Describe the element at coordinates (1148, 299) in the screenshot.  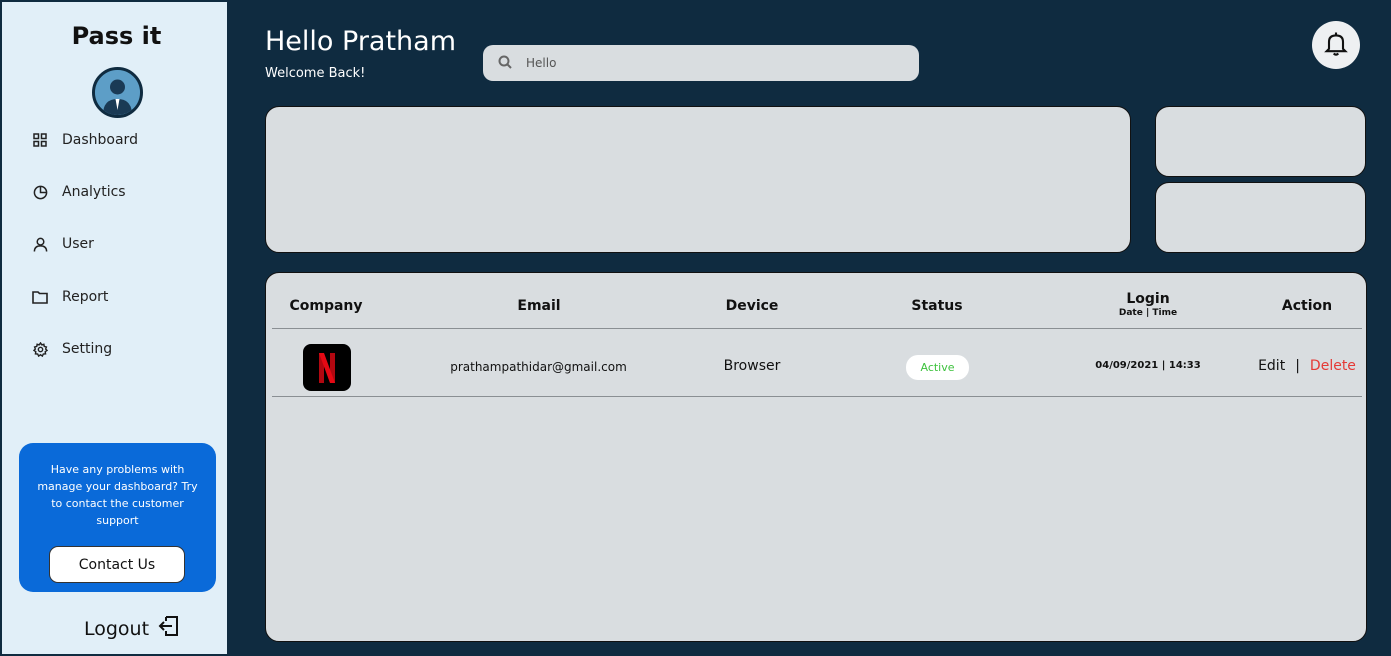
I see `column-header-login-label: Login` at that location.